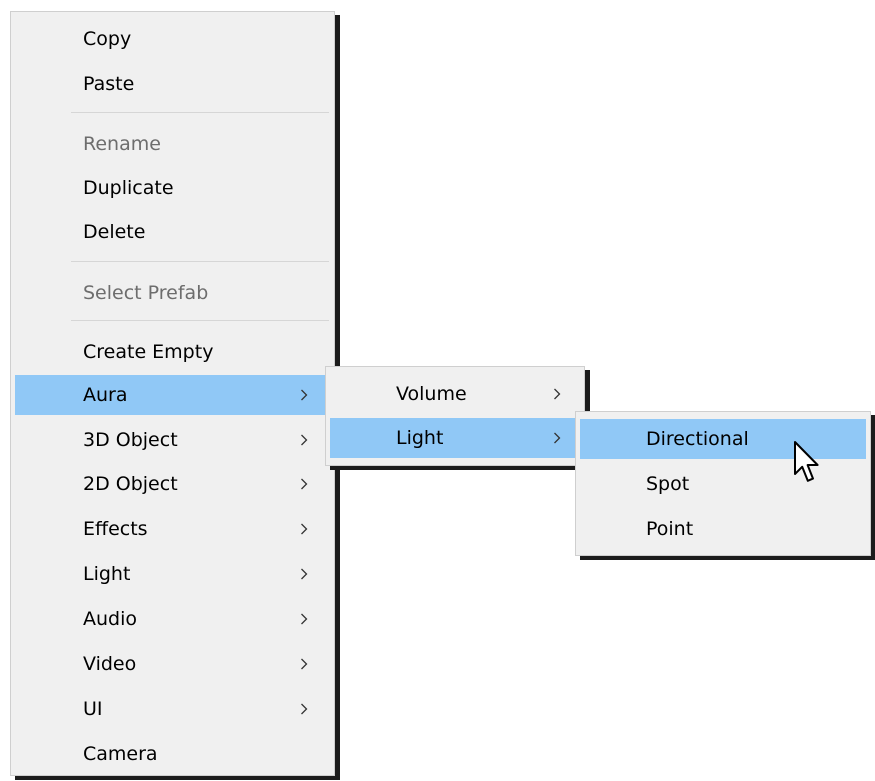  Describe the element at coordinates (172, 664) in the screenshot. I see `menu-item-video: Video` at that location.